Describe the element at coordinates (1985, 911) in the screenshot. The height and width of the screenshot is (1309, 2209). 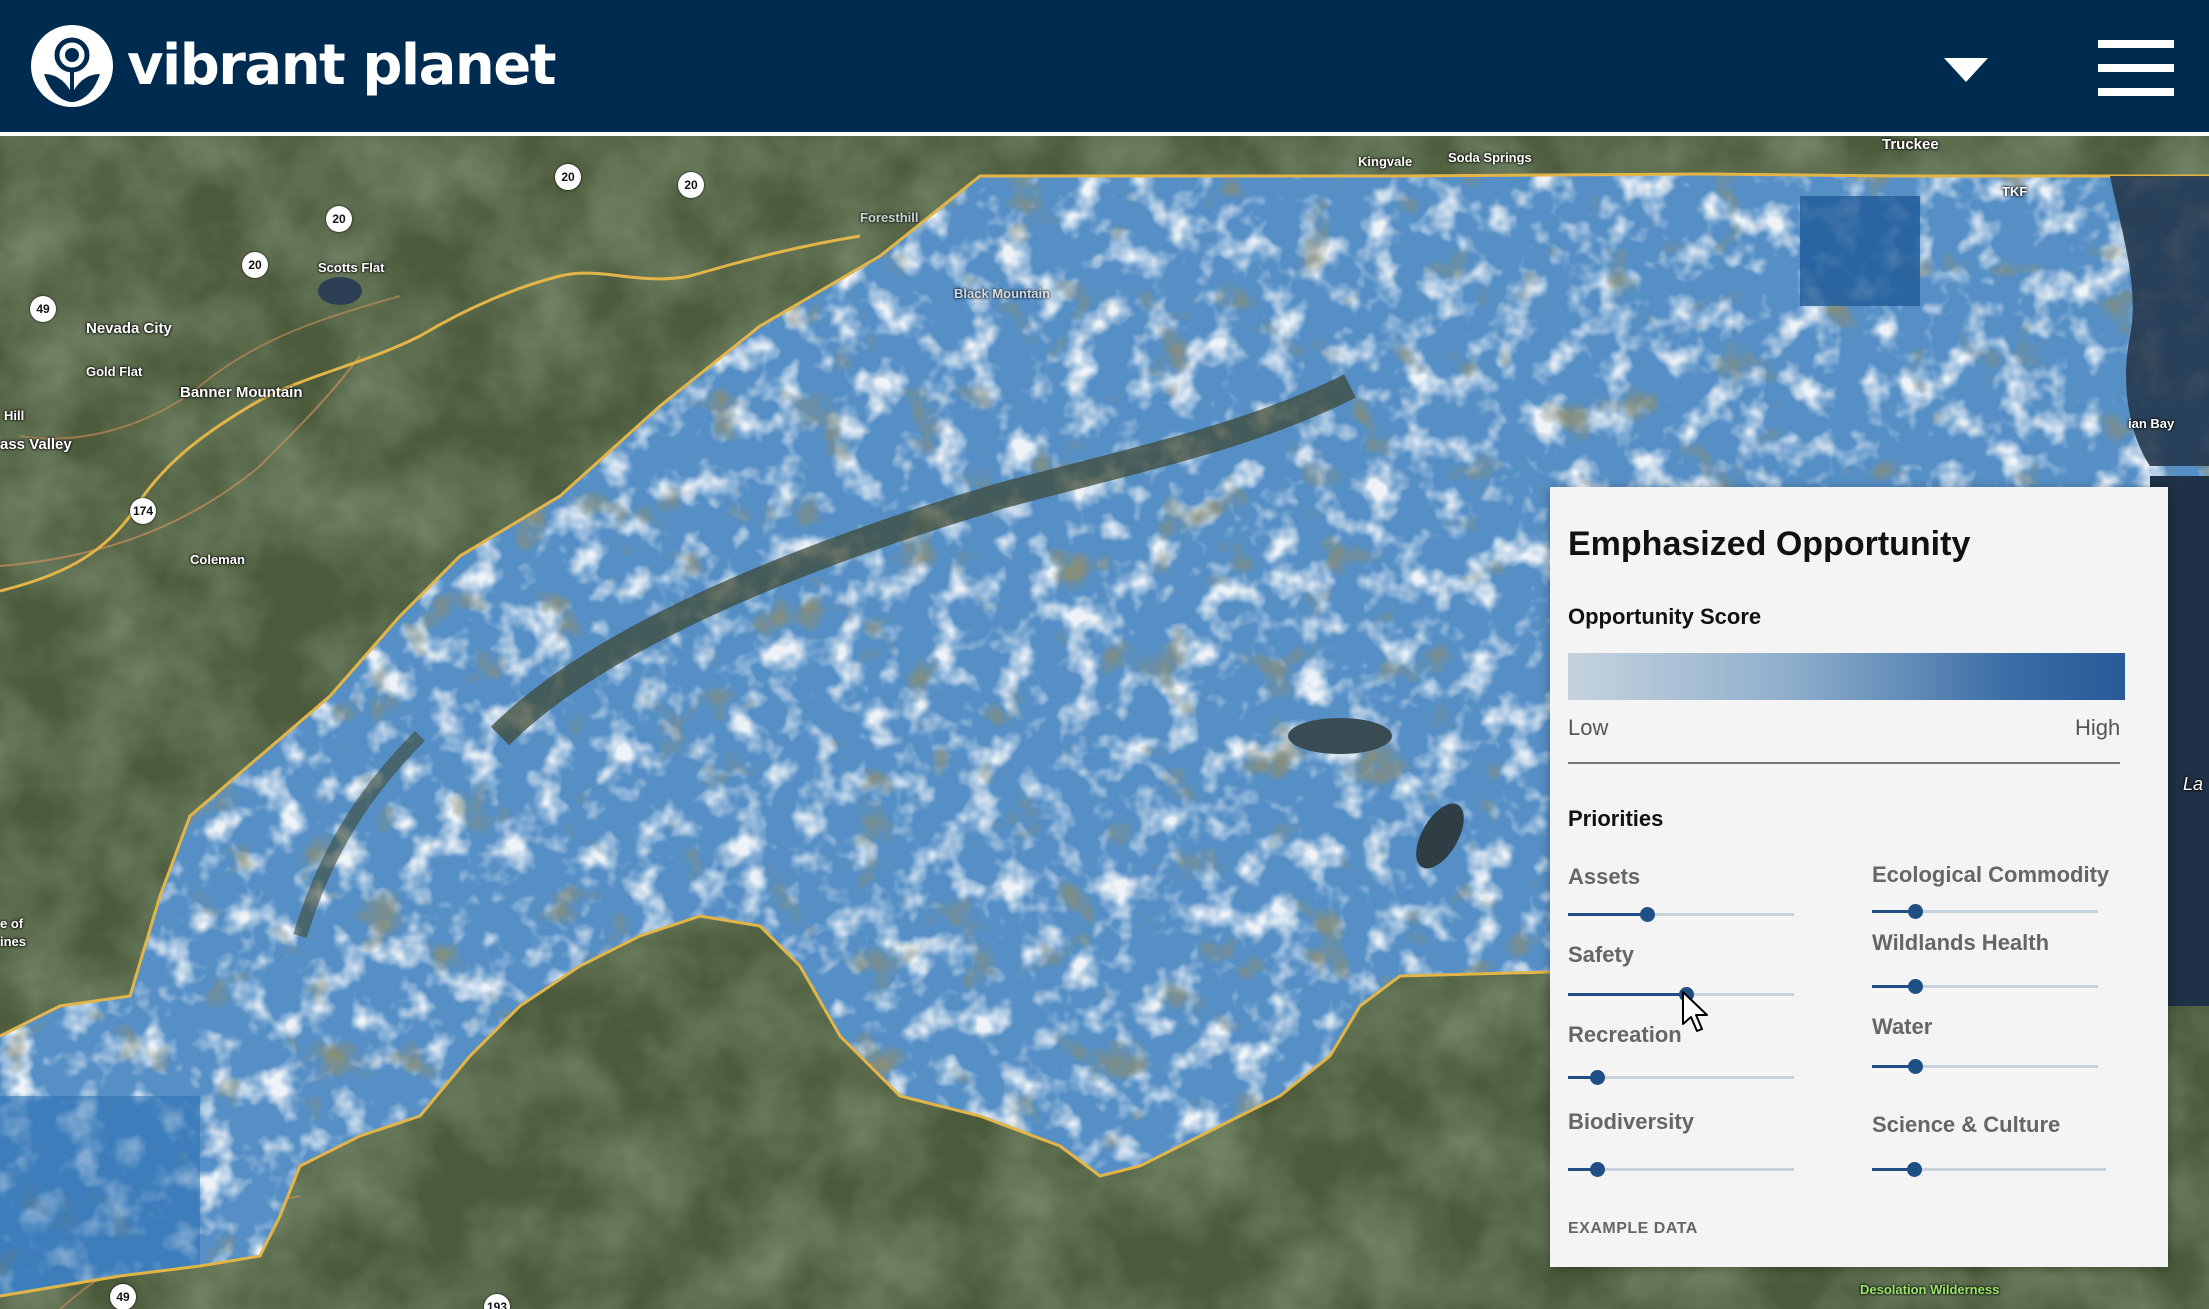
I see `ecological-commodity-slider` at that location.